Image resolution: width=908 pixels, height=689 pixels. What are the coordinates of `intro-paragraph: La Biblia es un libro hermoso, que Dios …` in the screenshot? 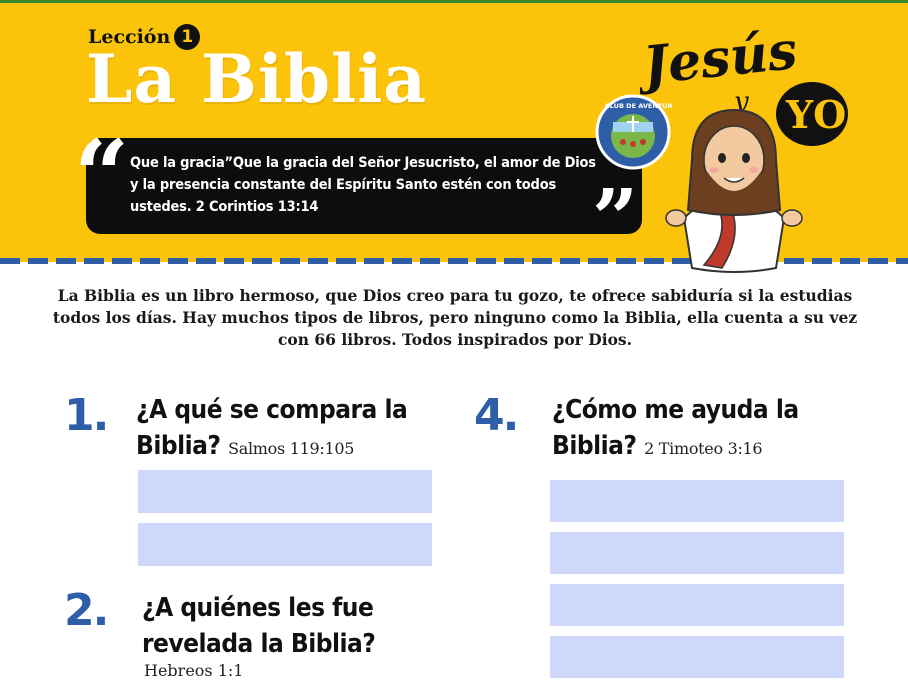 It's located at (455, 317).